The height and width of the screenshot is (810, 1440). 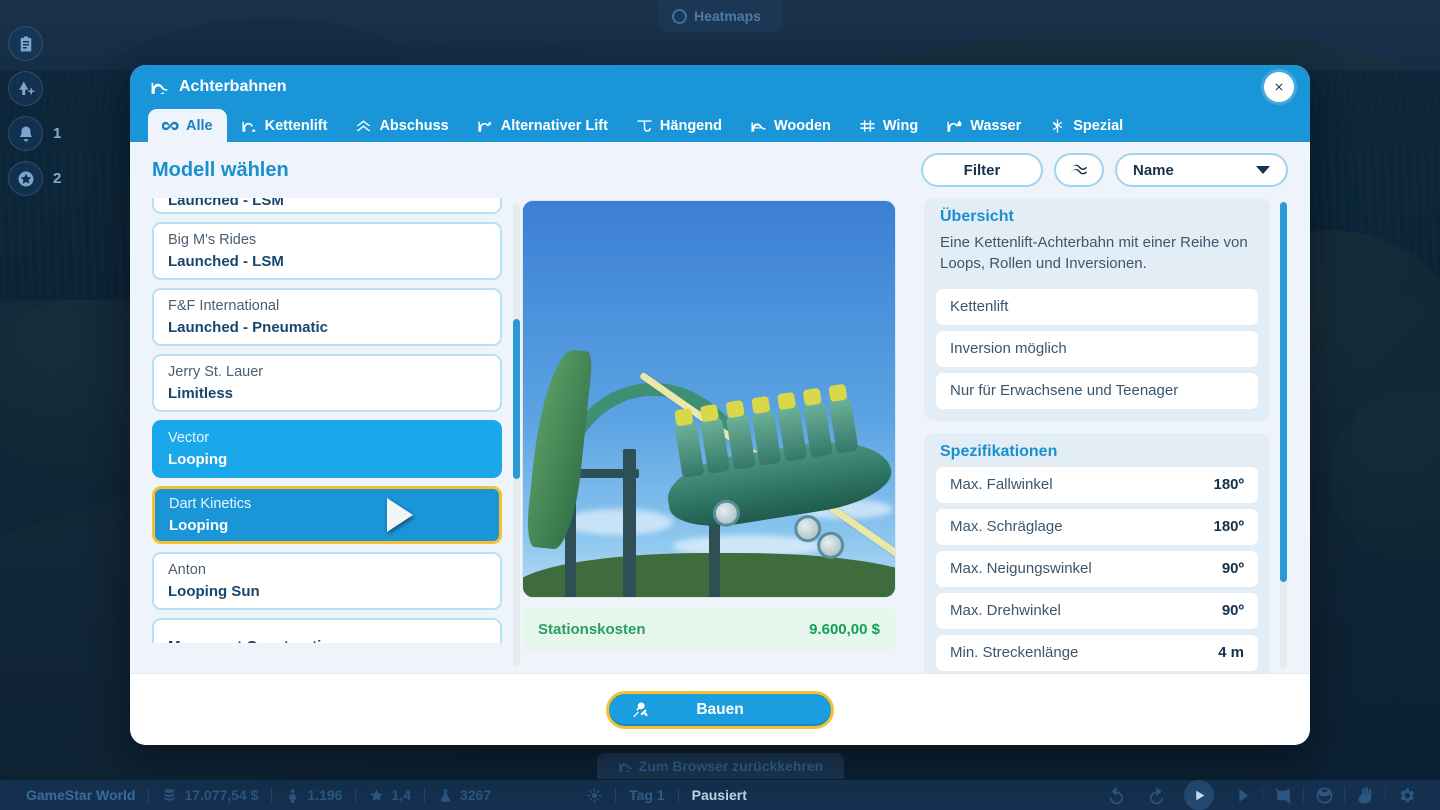 What do you see at coordinates (25, 43) in the screenshot?
I see `clipboard-icon` at bounding box center [25, 43].